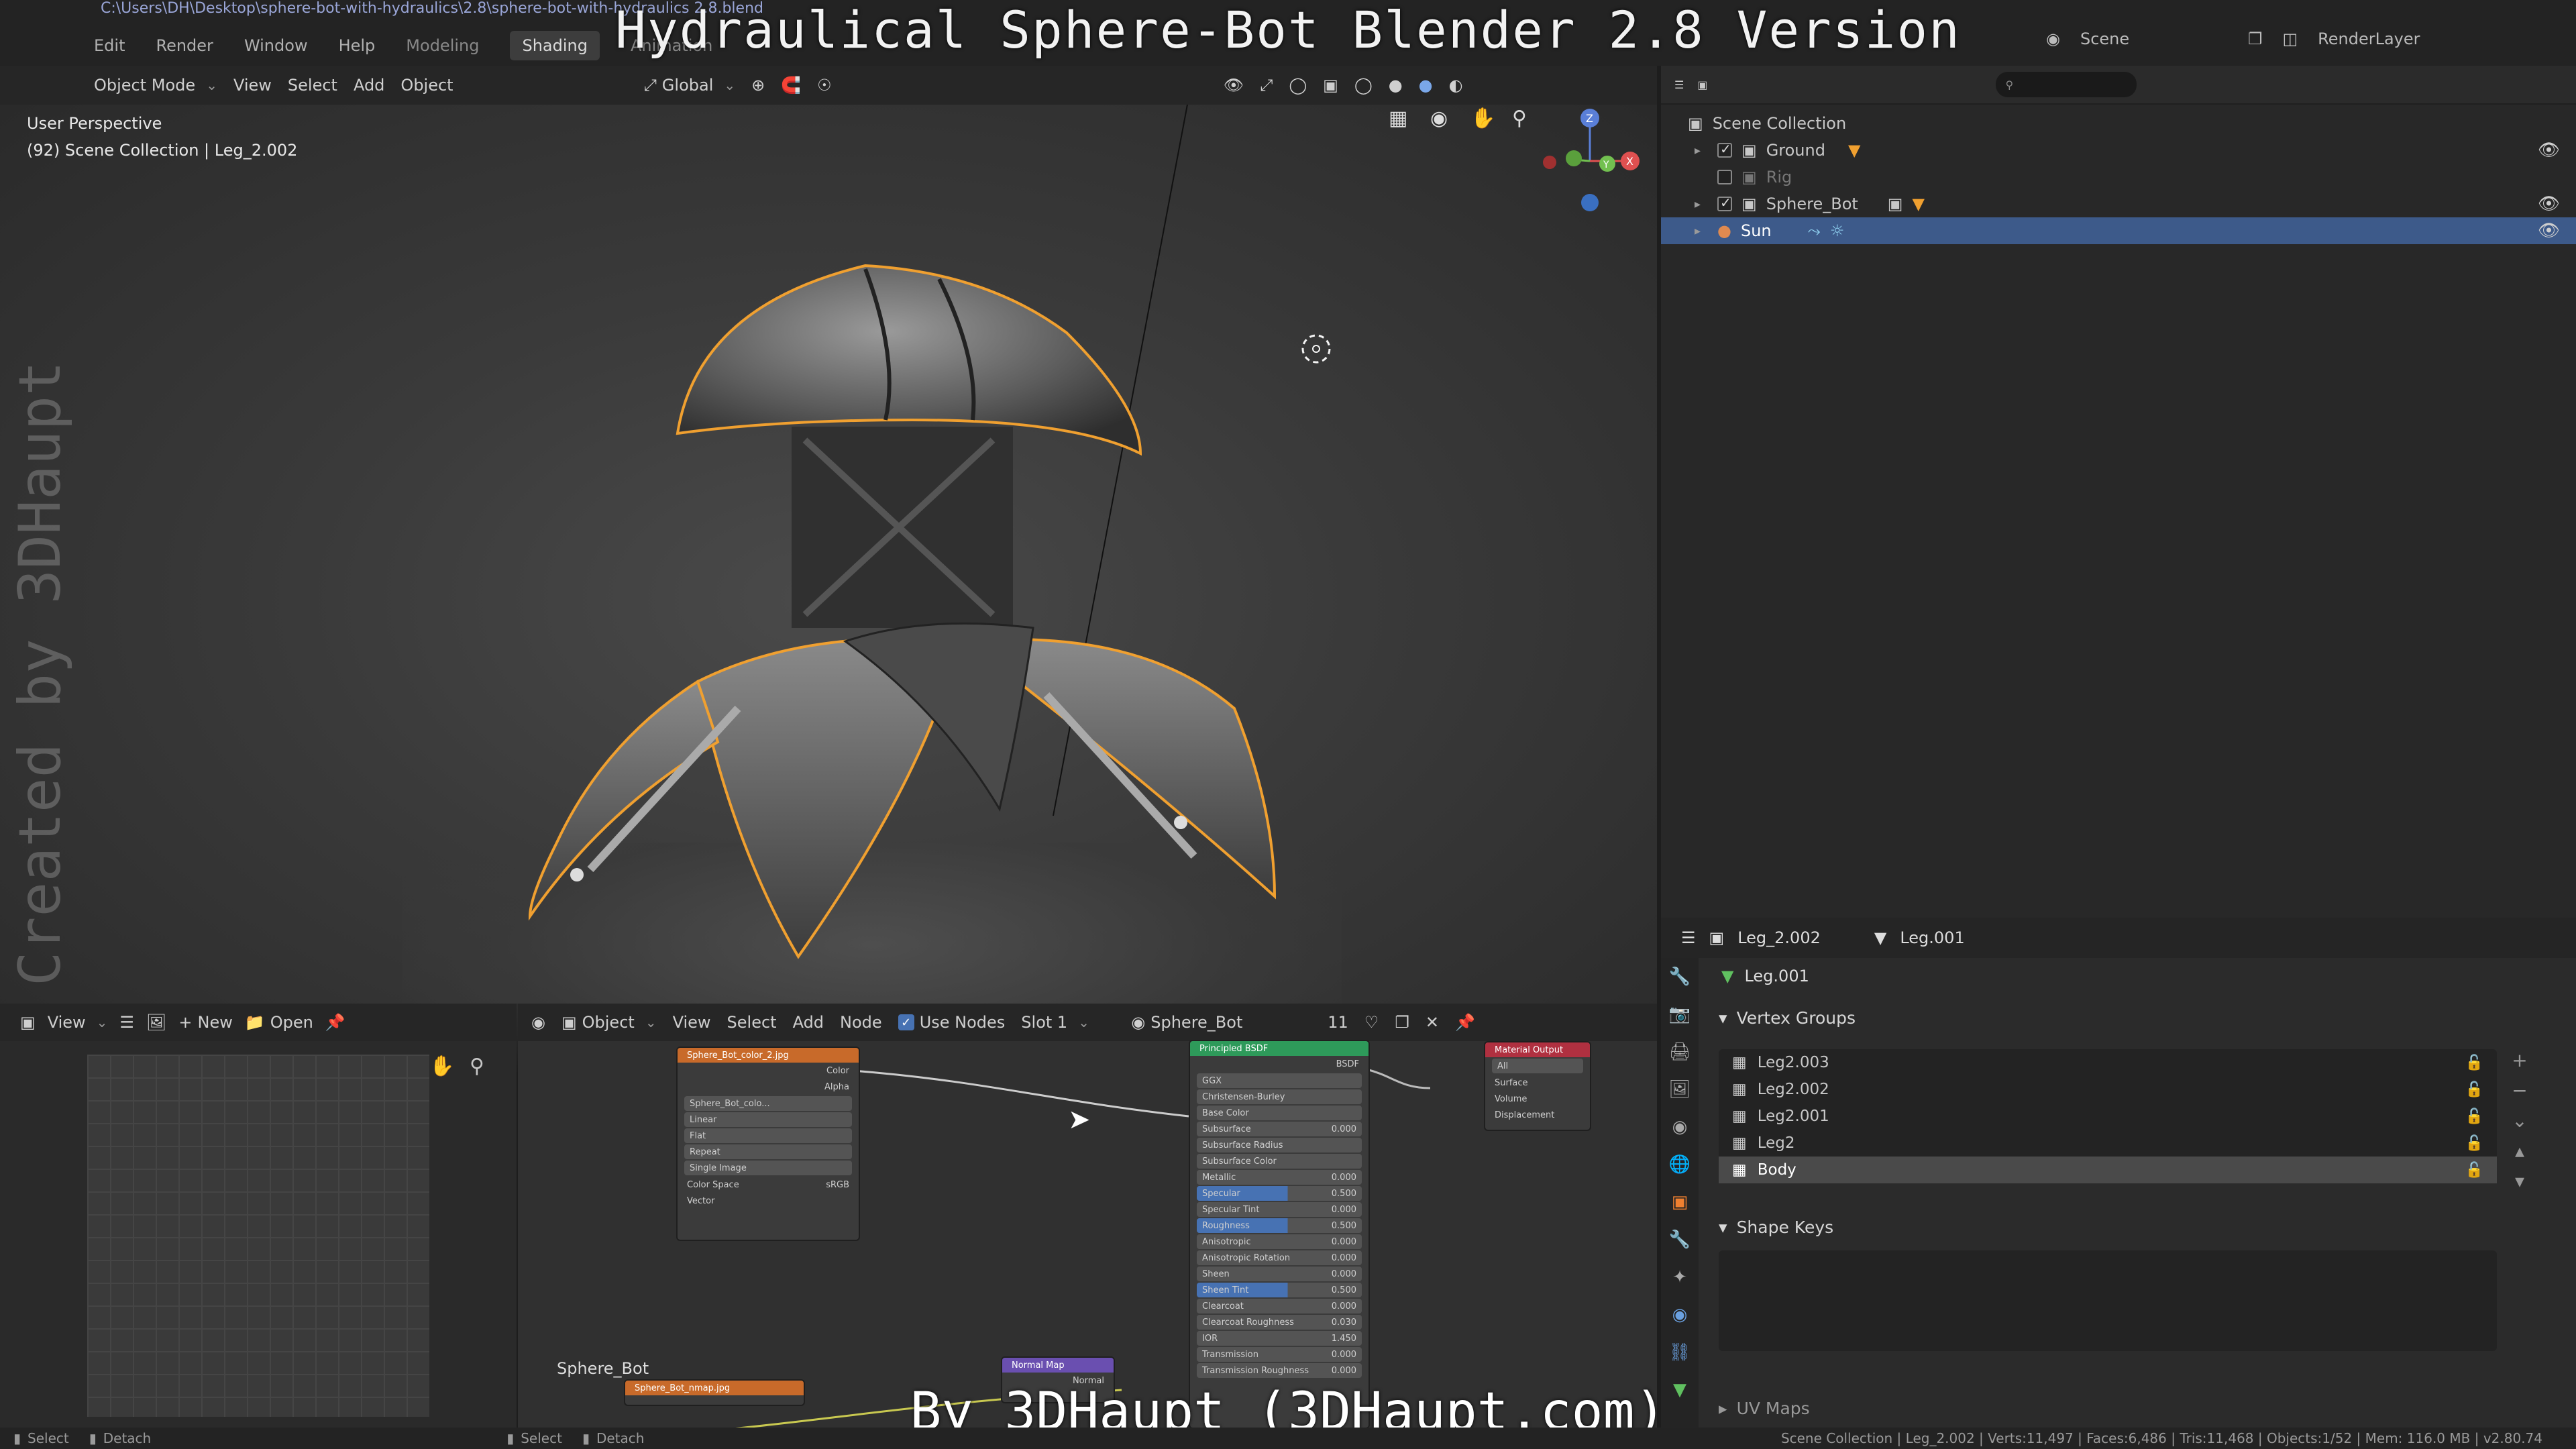 This screenshot has height=1449, width=2576. What do you see at coordinates (758, 85) in the screenshot?
I see `pivot-icon: ⊕` at bounding box center [758, 85].